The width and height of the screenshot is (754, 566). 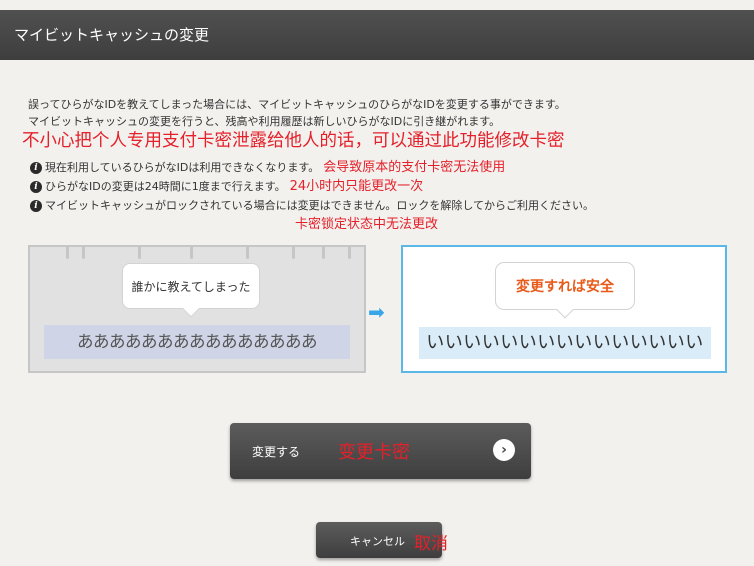 What do you see at coordinates (293, 141) in the screenshot?
I see `annotation-note: 不小心把个人专用支付卡密泄露给他人的话，可以通过此功能修改卡密` at bounding box center [293, 141].